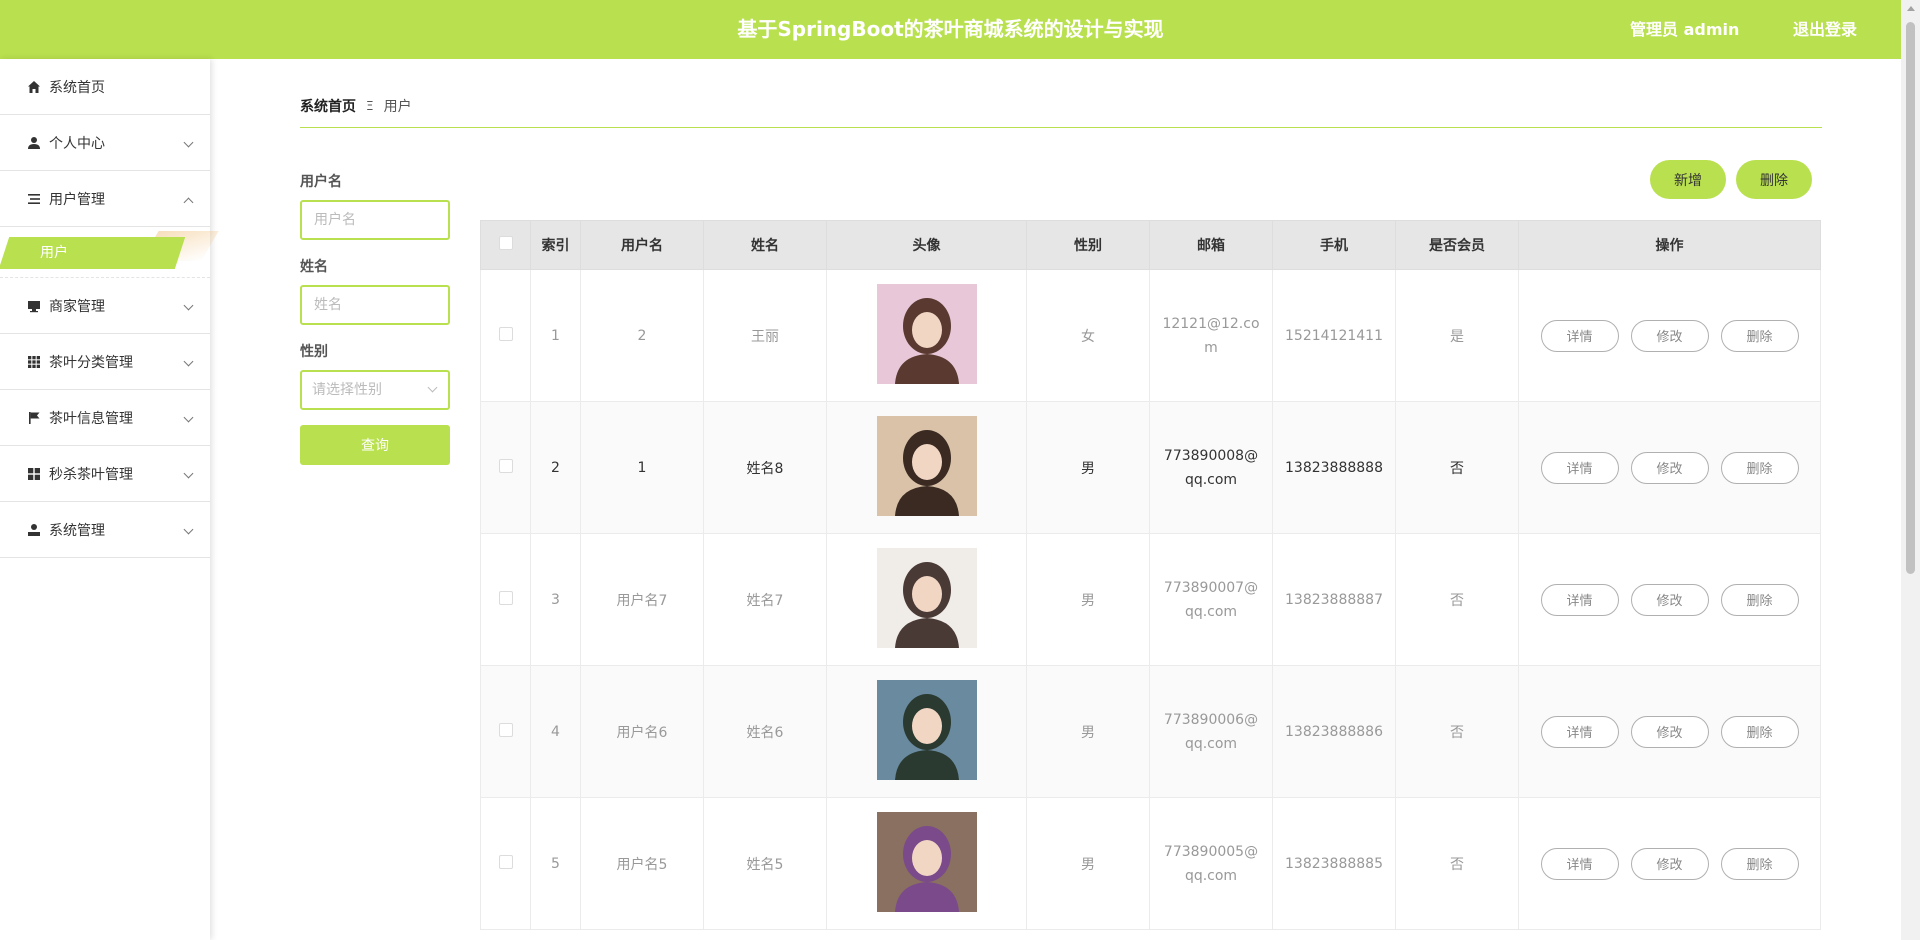 The image size is (1920, 940). I want to click on sidebar-item-system: 系统管理, so click(105, 530).